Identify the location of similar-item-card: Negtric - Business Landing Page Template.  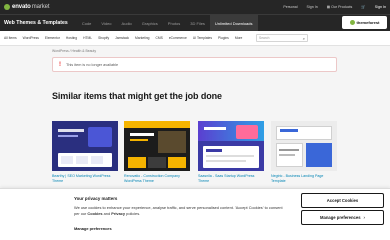
(304, 152).